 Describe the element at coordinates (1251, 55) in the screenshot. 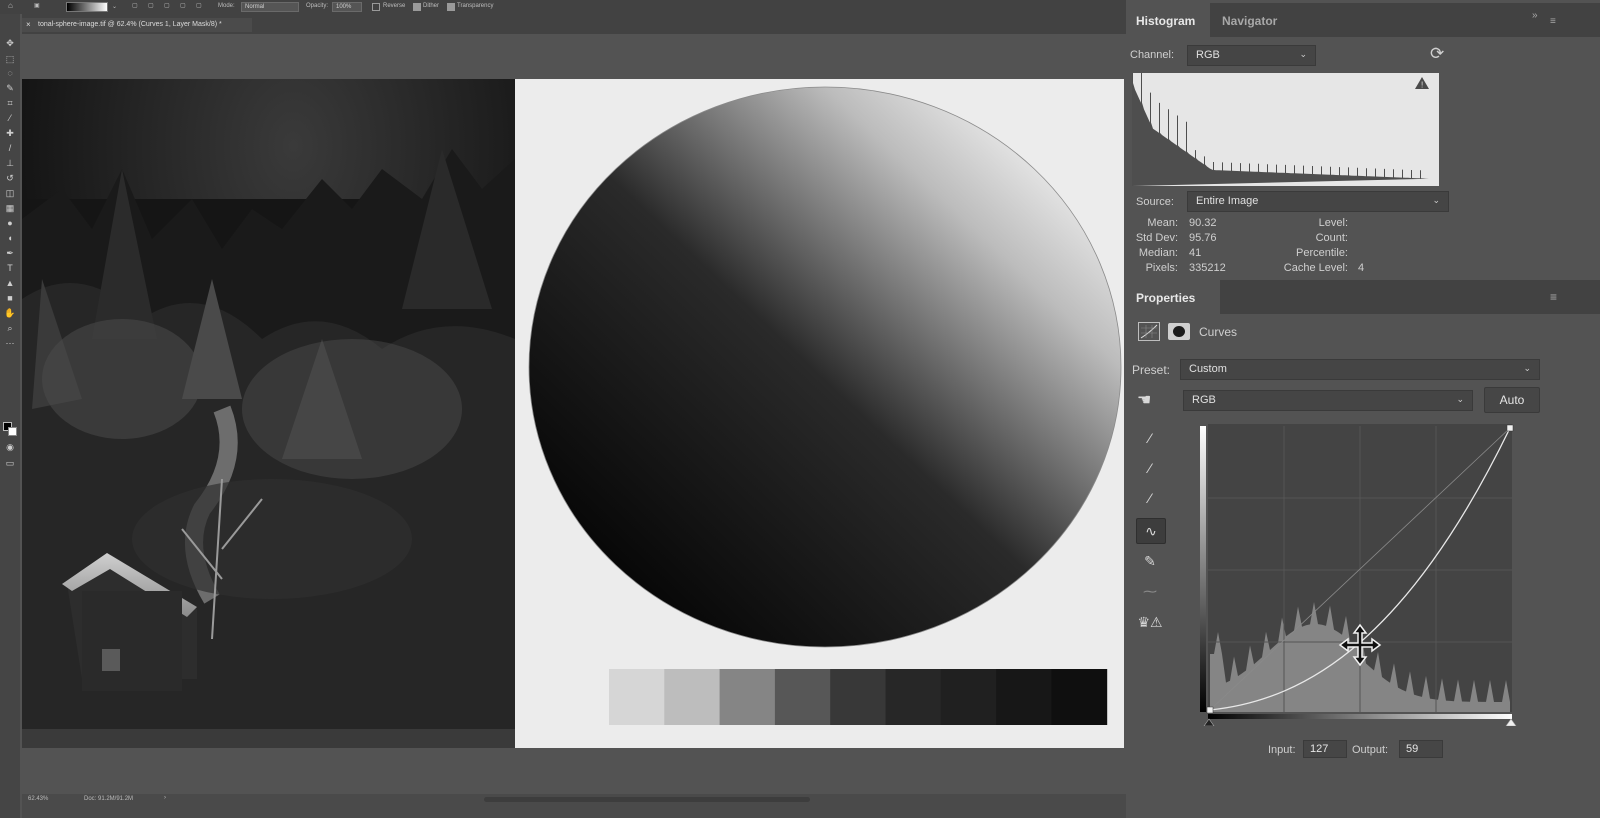

I see `histogram-channel-select: RGB ⌄` at that location.